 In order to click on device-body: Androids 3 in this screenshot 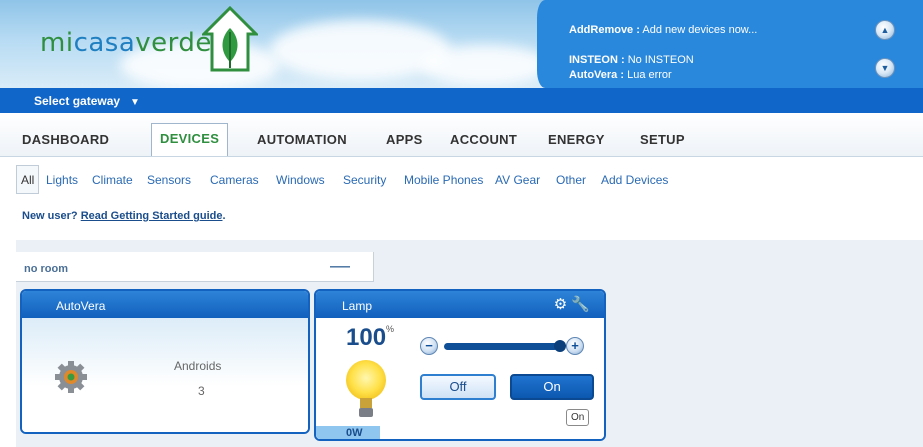, I will do `click(165, 375)`.